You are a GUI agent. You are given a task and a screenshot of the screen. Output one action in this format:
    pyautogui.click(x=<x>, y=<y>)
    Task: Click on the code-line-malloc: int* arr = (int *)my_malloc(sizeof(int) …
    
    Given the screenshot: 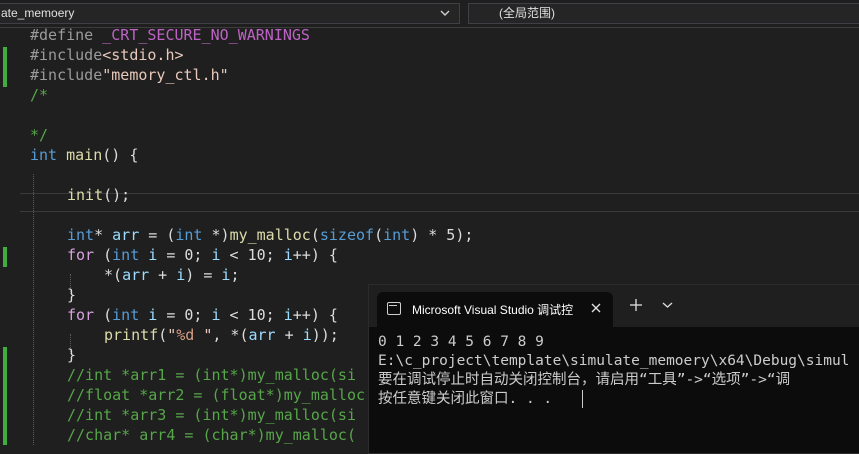 What is the action you would take?
    pyautogui.click(x=270, y=235)
    